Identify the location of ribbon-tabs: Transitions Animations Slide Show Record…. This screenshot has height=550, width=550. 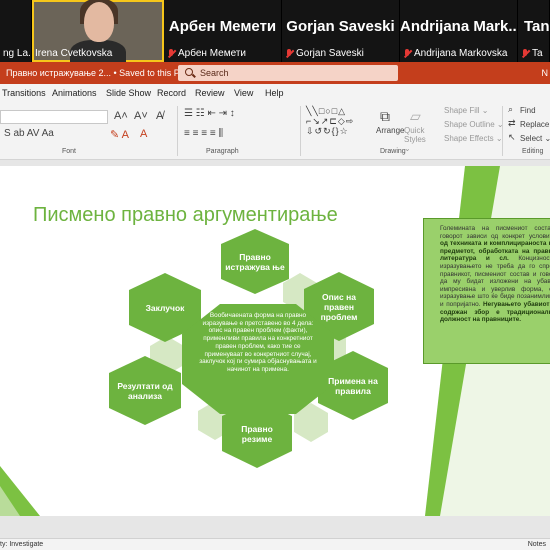
(275, 93).